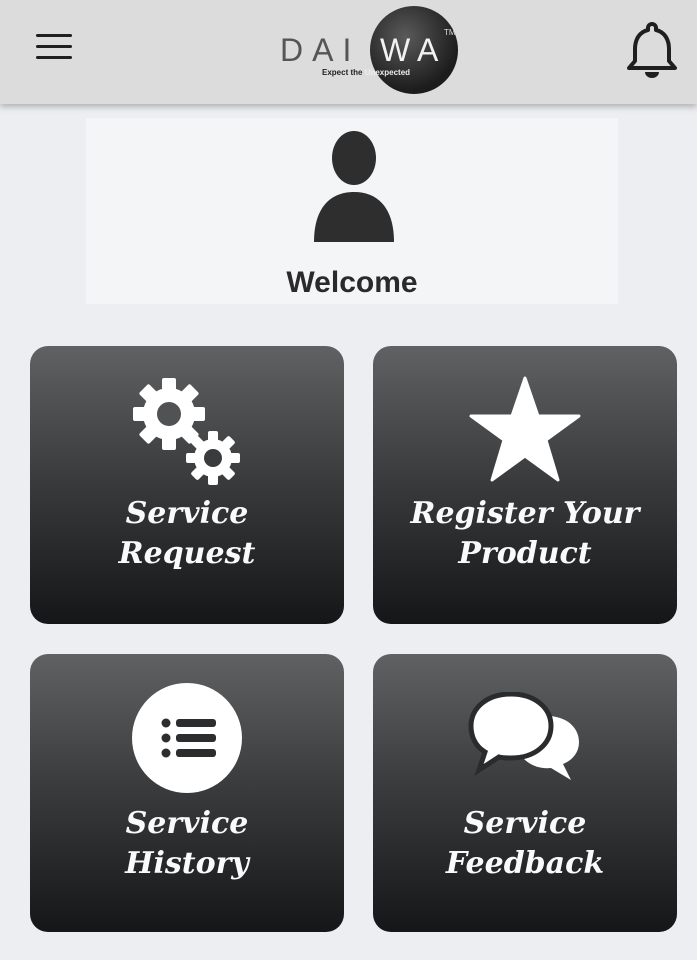 This screenshot has height=960, width=697. Describe the element at coordinates (187, 843) in the screenshot. I see `service-history-label: Service History` at that location.